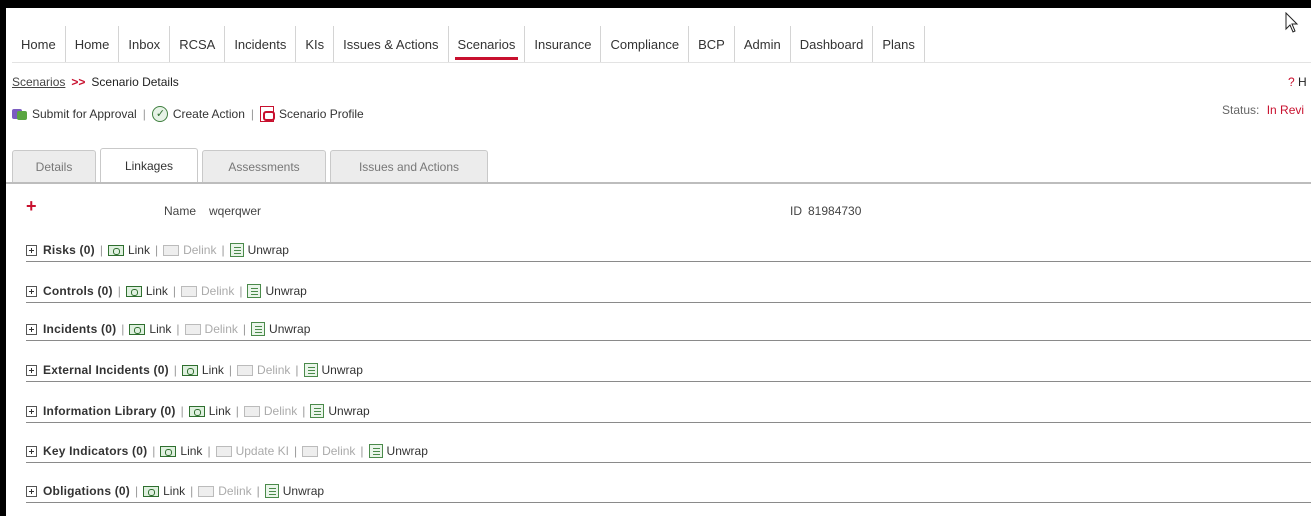 The image size is (1311, 516). Describe the element at coordinates (54, 166) in the screenshot. I see `tab-details: Details` at that location.